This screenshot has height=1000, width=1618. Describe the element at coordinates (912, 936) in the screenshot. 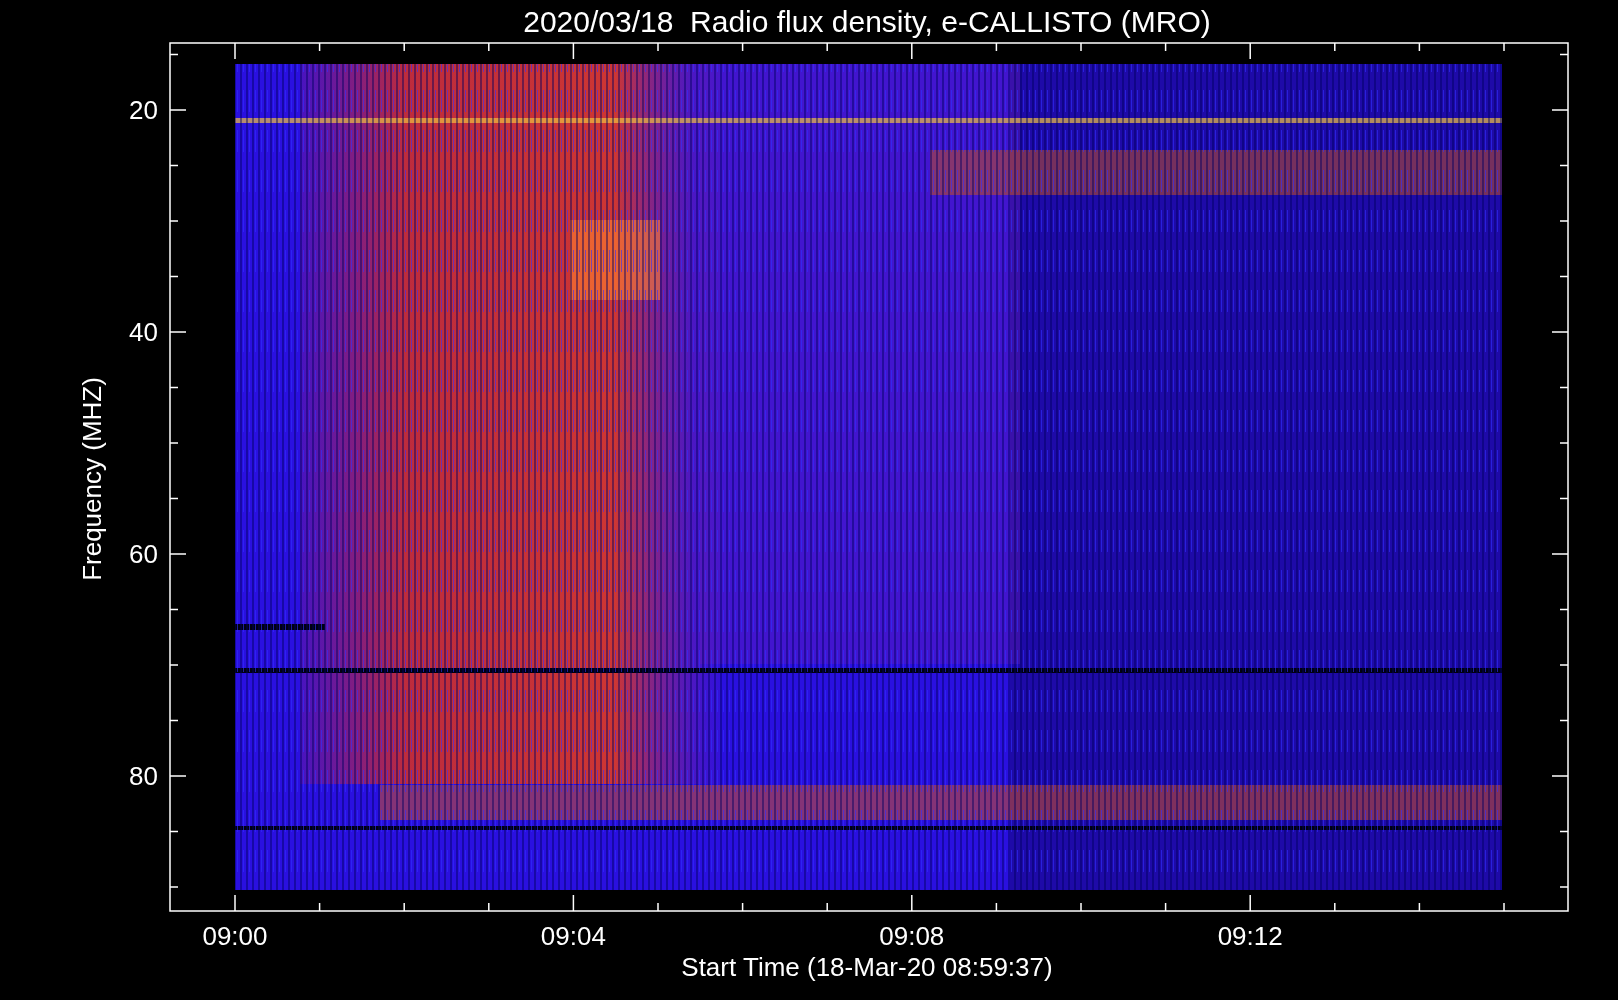

I see `x-tick-label: 09:08` at that location.